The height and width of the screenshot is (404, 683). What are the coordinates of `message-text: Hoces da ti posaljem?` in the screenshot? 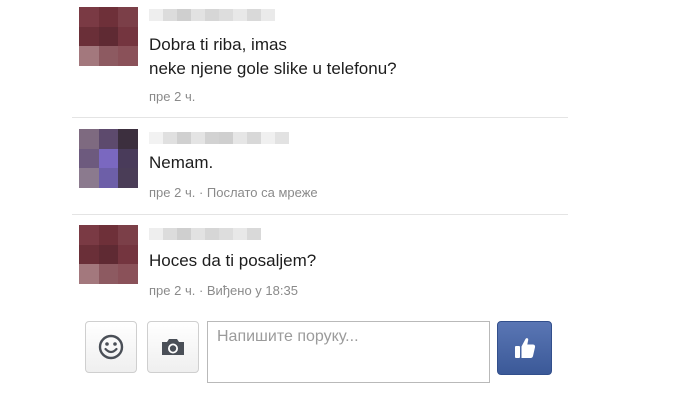 It's located at (232, 261).